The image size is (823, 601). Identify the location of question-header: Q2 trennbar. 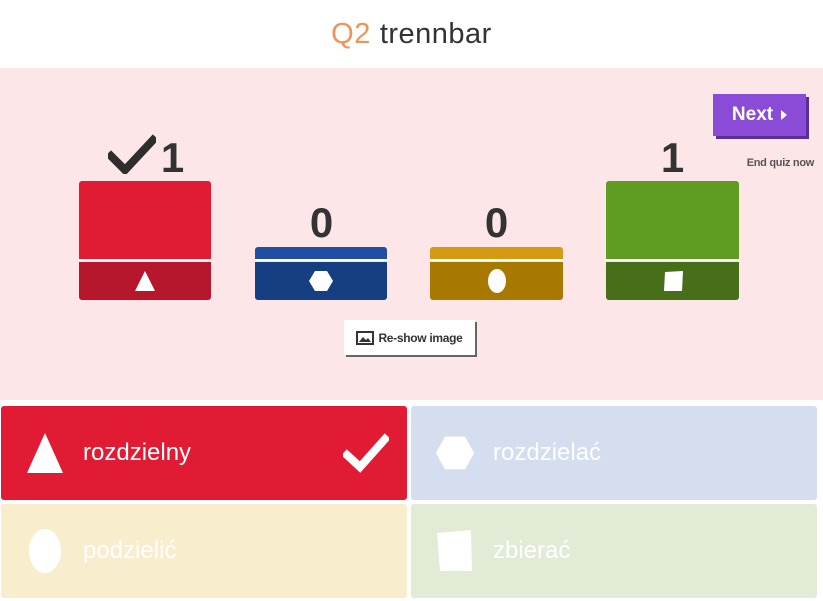
(411, 34).